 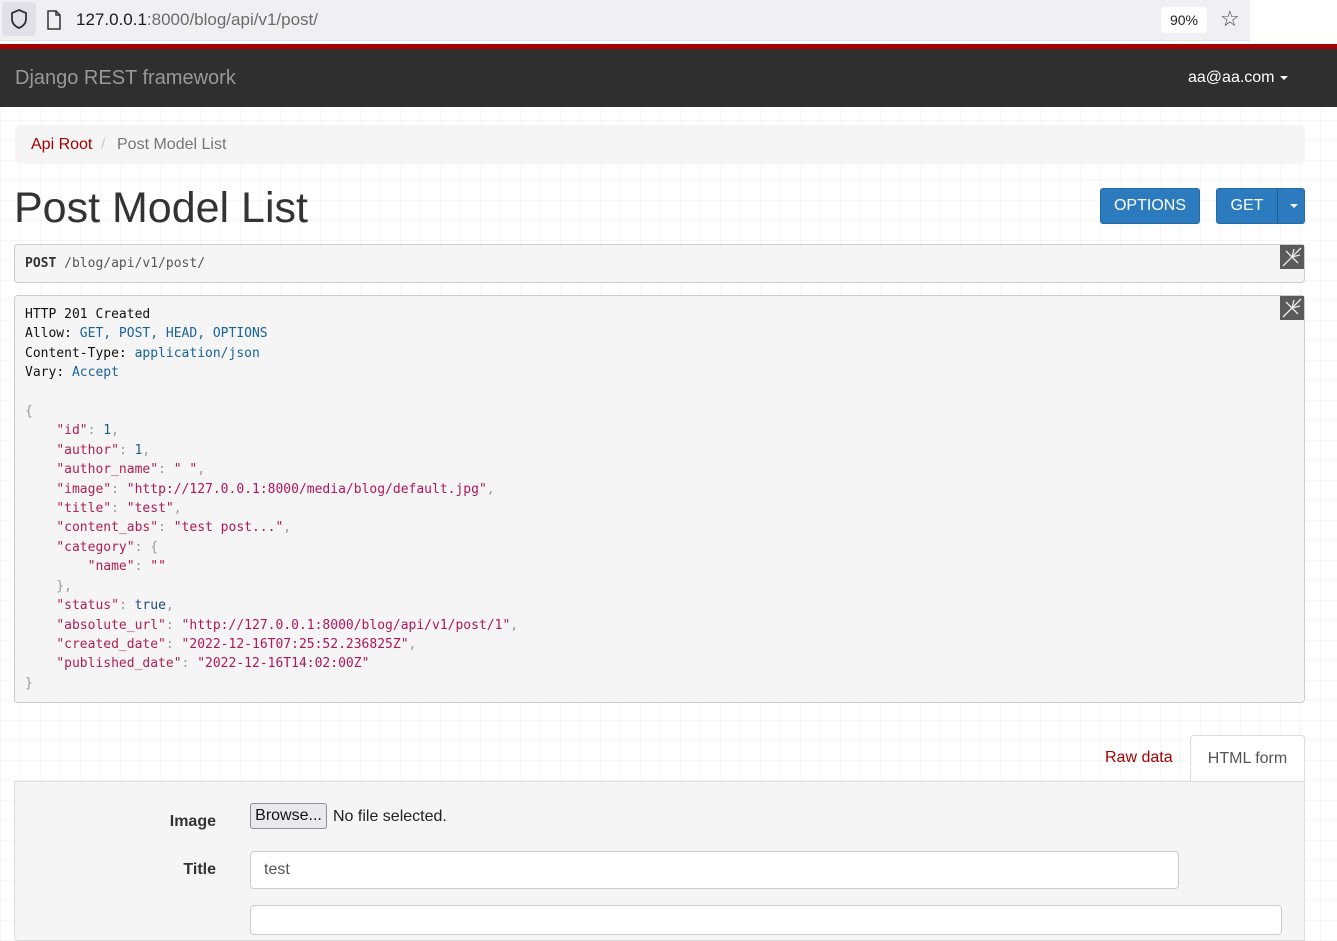 What do you see at coordinates (88, 314) in the screenshot?
I see `response-status: HTTP 201 Created` at bounding box center [88, 314].